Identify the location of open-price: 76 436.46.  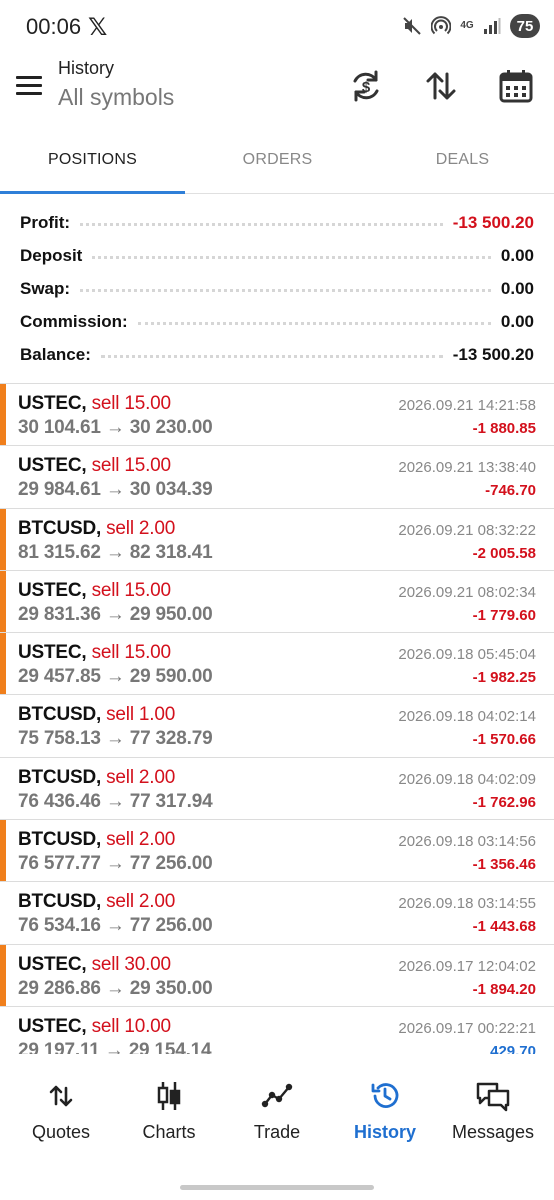
(59, 801).